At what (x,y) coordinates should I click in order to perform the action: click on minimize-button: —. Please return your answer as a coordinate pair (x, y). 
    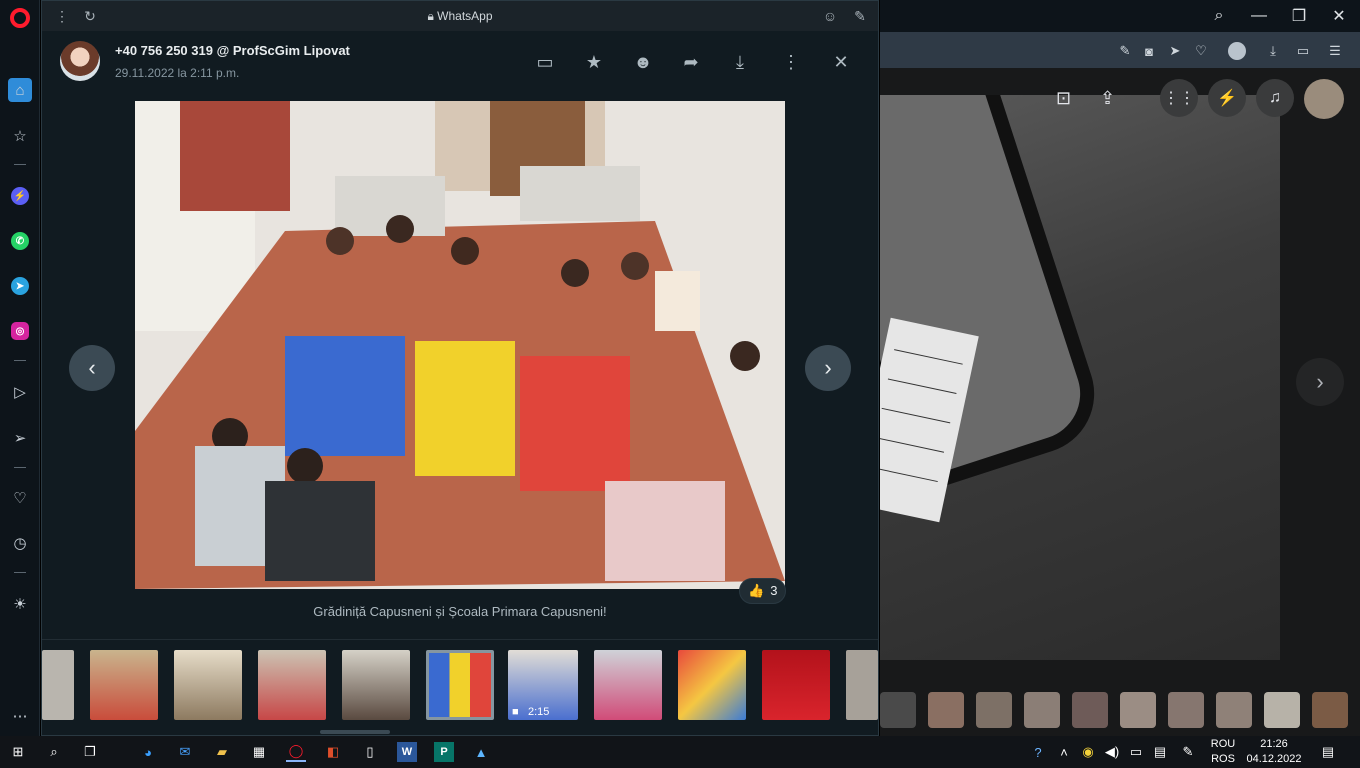
    Looking at the image, I should click on (1259, 16).